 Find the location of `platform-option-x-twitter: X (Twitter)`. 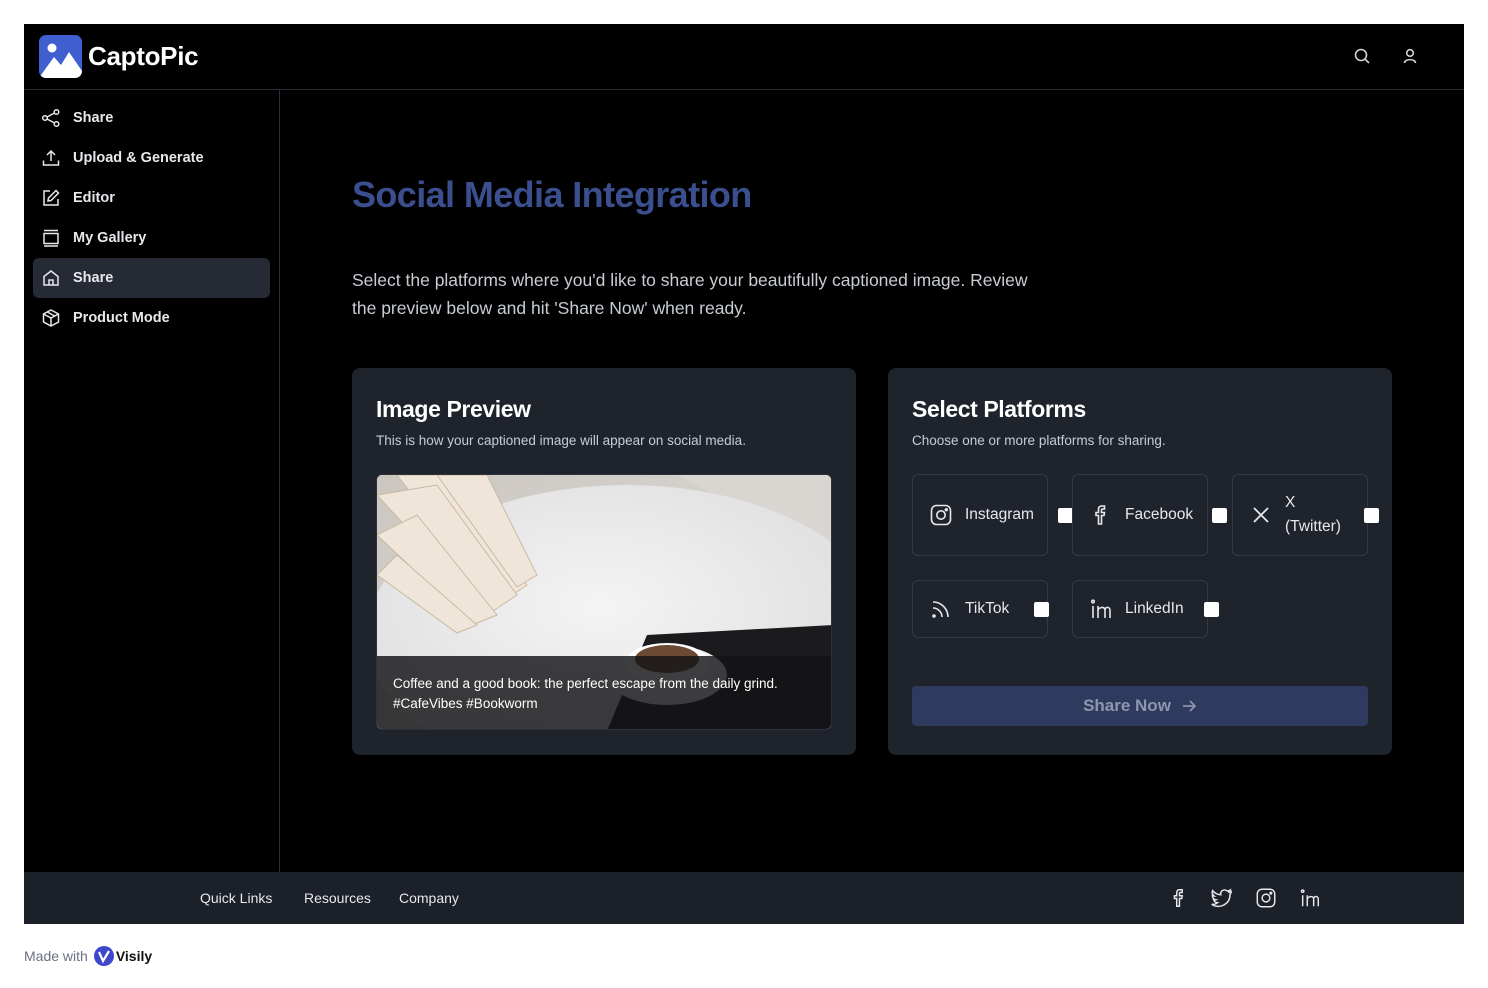

platform-option-x-twitter: X (Twitter) is located at coordinates (1305, 515).